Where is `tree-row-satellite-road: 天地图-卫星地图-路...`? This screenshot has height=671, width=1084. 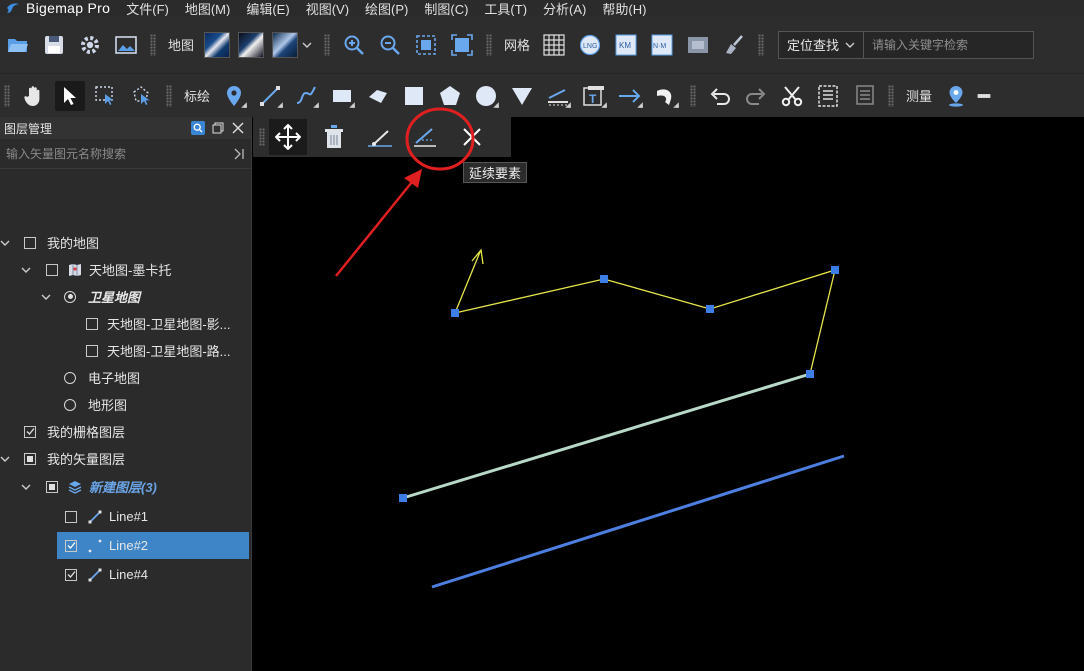 tree-row-satellite-road: 天地图-卫星地图-路... is located at coordinates (126, 350).